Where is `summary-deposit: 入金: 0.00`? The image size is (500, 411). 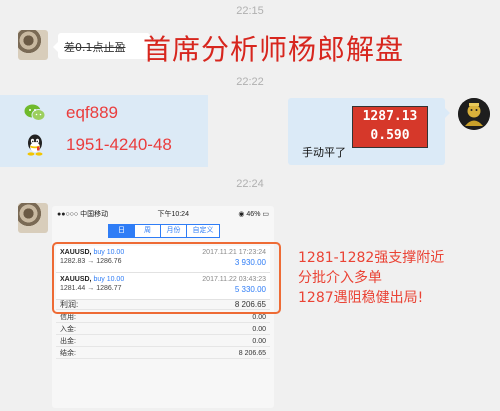 summary-deposit: 入金: 0.00 is located at coordinates (163, 329).